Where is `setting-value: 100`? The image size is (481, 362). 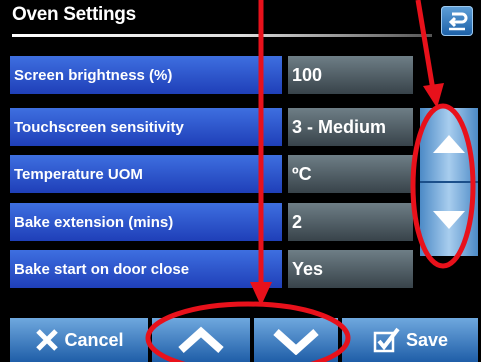
setting-value: 100 is located at coordinates (350, 75).